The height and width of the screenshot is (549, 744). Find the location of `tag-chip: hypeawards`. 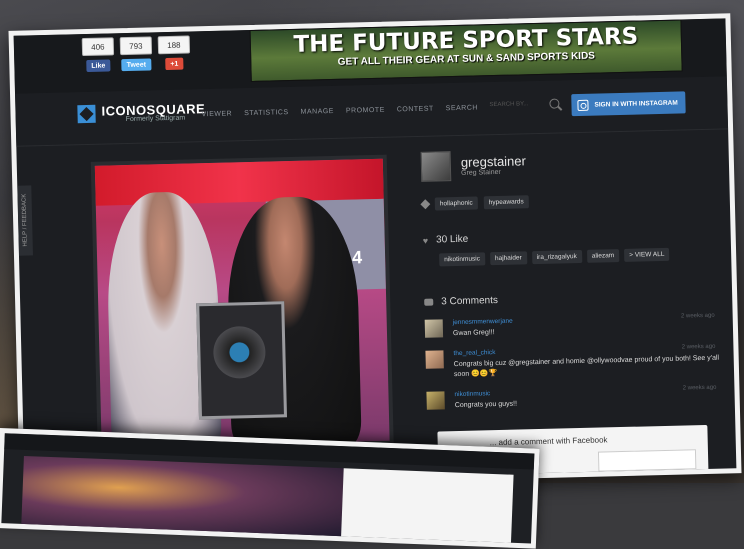

tag-chip: hypeawards is located at coordinates (506, 202).